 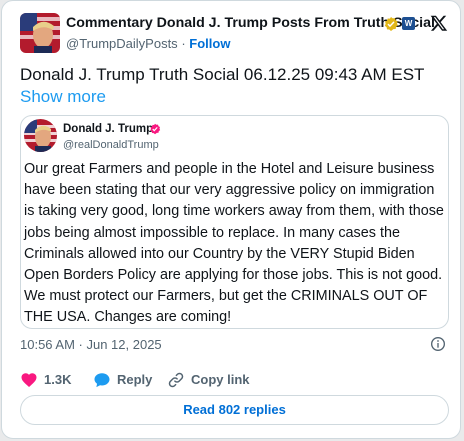 I want to click on verified-pink-icon, so click(x=155, y=129).